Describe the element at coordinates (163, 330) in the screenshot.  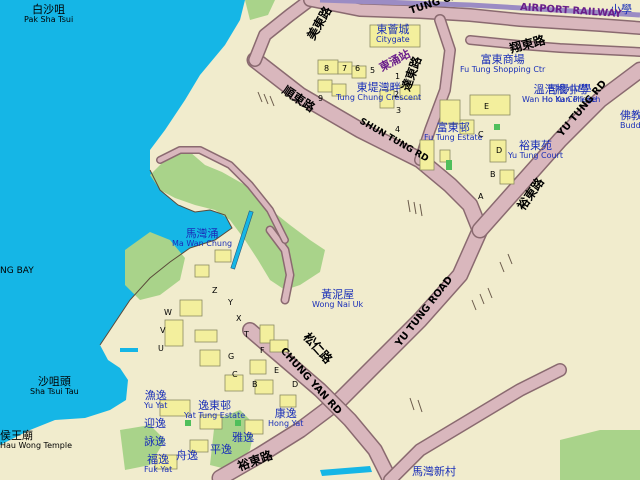
I see `block-label: V` at that location.